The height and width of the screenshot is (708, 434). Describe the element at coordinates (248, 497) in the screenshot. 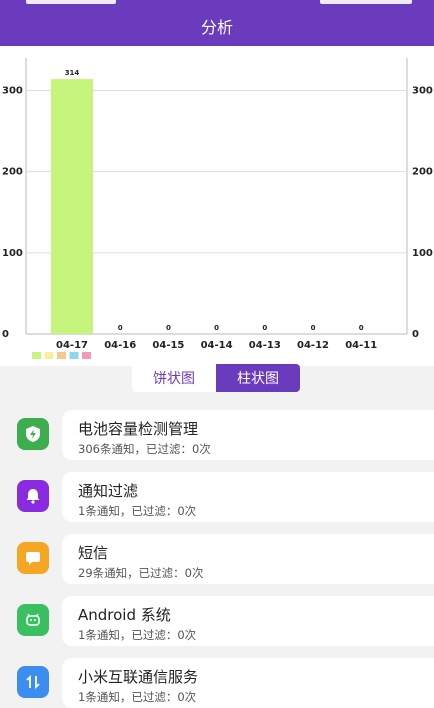

I see `app-card: 通知过滤 1条通知，已过滤：0次` at that location.